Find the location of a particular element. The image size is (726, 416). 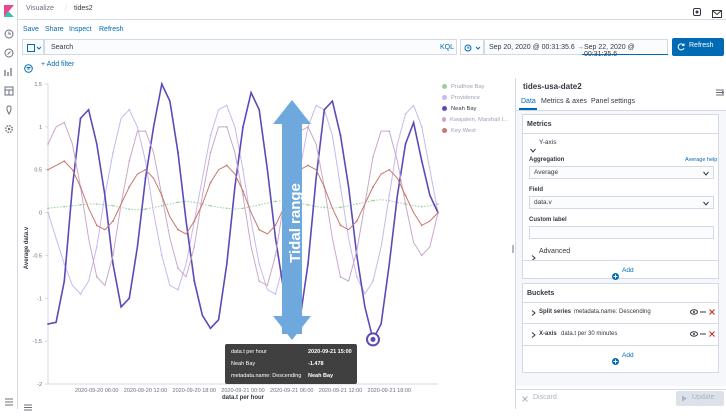

legend-item: Providence is located at coordinates (475, 97).